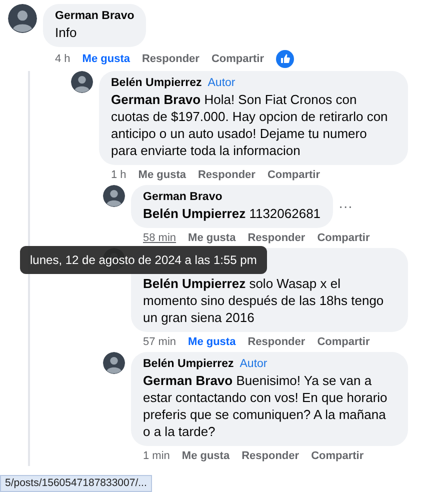 This screenshot has width=424, height=492. I want to click on timestamp-link: 1 h, so click(118, 175).